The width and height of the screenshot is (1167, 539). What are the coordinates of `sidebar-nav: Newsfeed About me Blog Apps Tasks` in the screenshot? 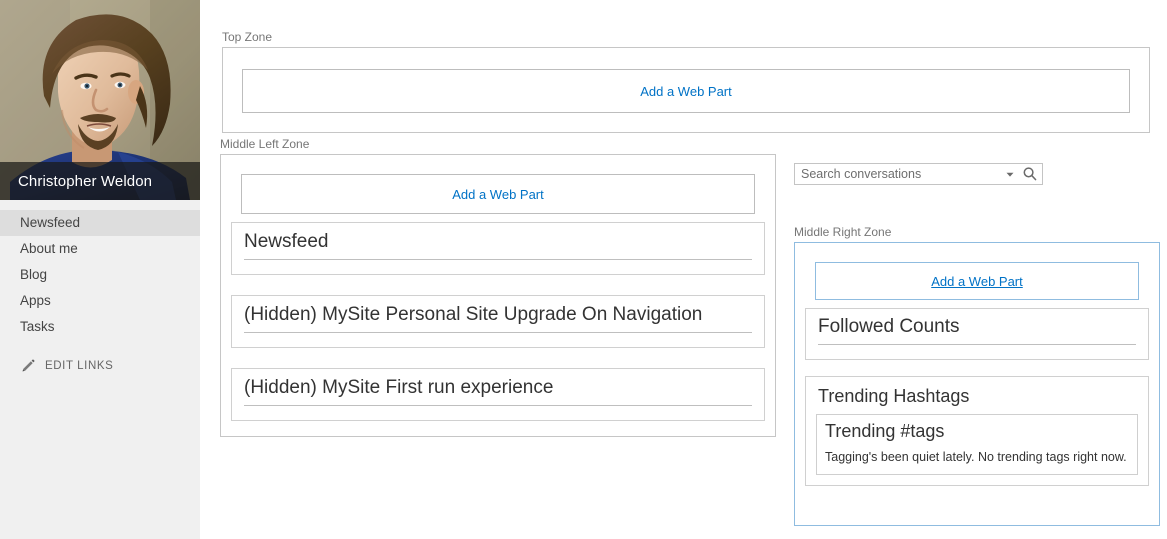 It's located at (100, 270).